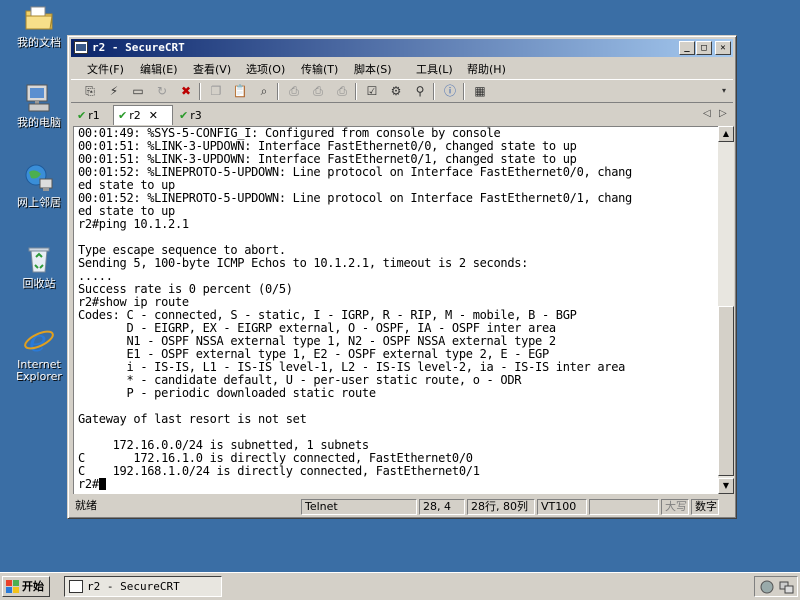  I want to click on taskbar-button-securecrt: r2 - SecureCRT, so click(143, 586).